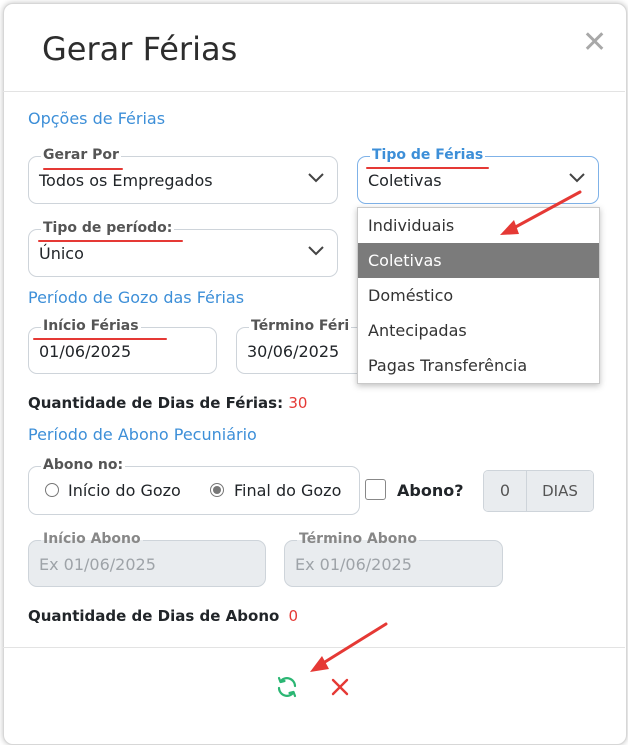 Image resolution: width=628 pixels, height=745 pixels. I want to click on quantidade-dias-abono-value: 0, so click(293, 616).